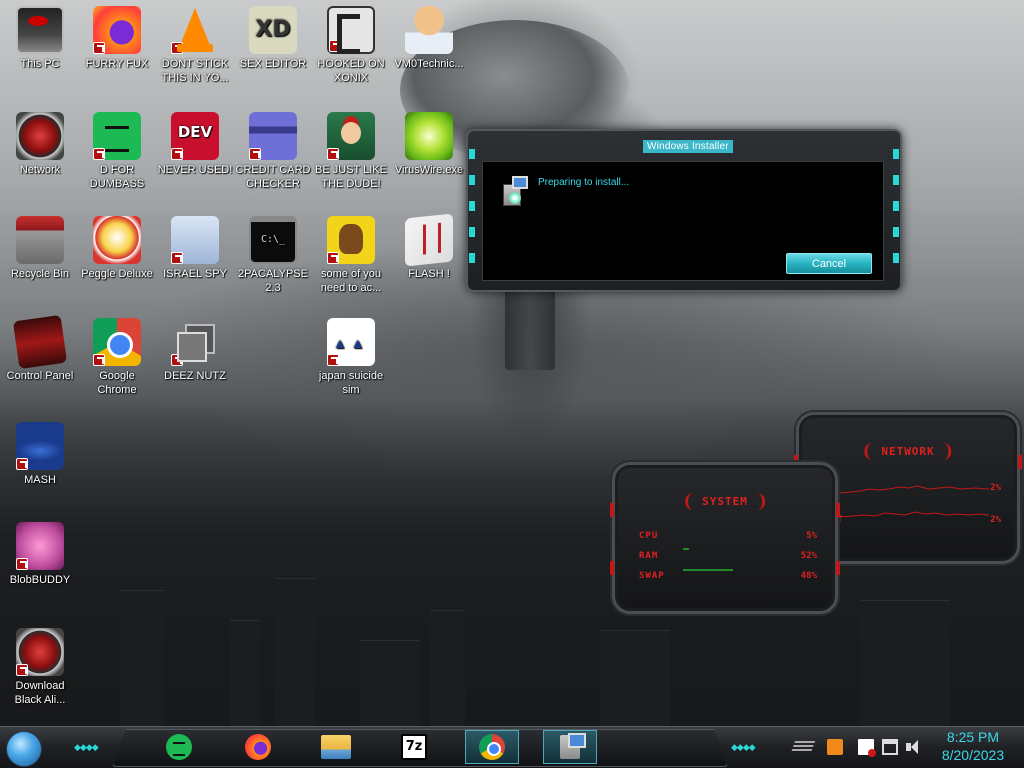 This screenshot has width=1024, height=768. Describe the element at coordinates (896, 211) in the screenshot. I see `window-right-accent` at that location.